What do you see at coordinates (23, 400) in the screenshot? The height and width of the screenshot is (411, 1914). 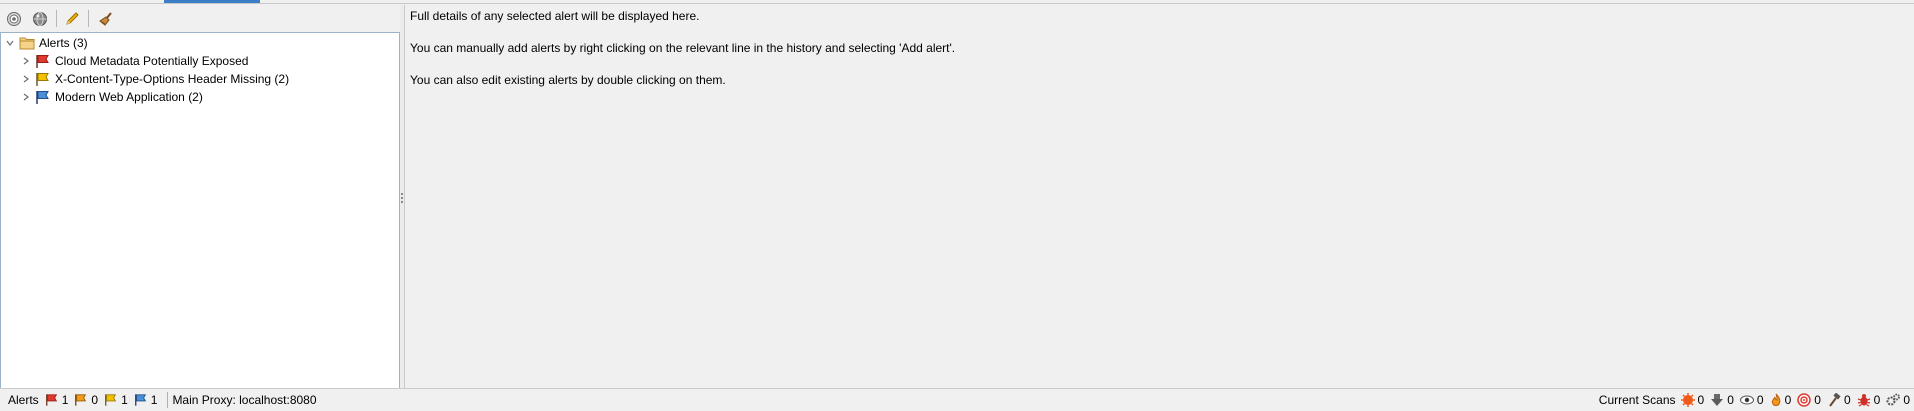 I see `alerts-summary-label: Alerts` at bounding box center [23, 400].